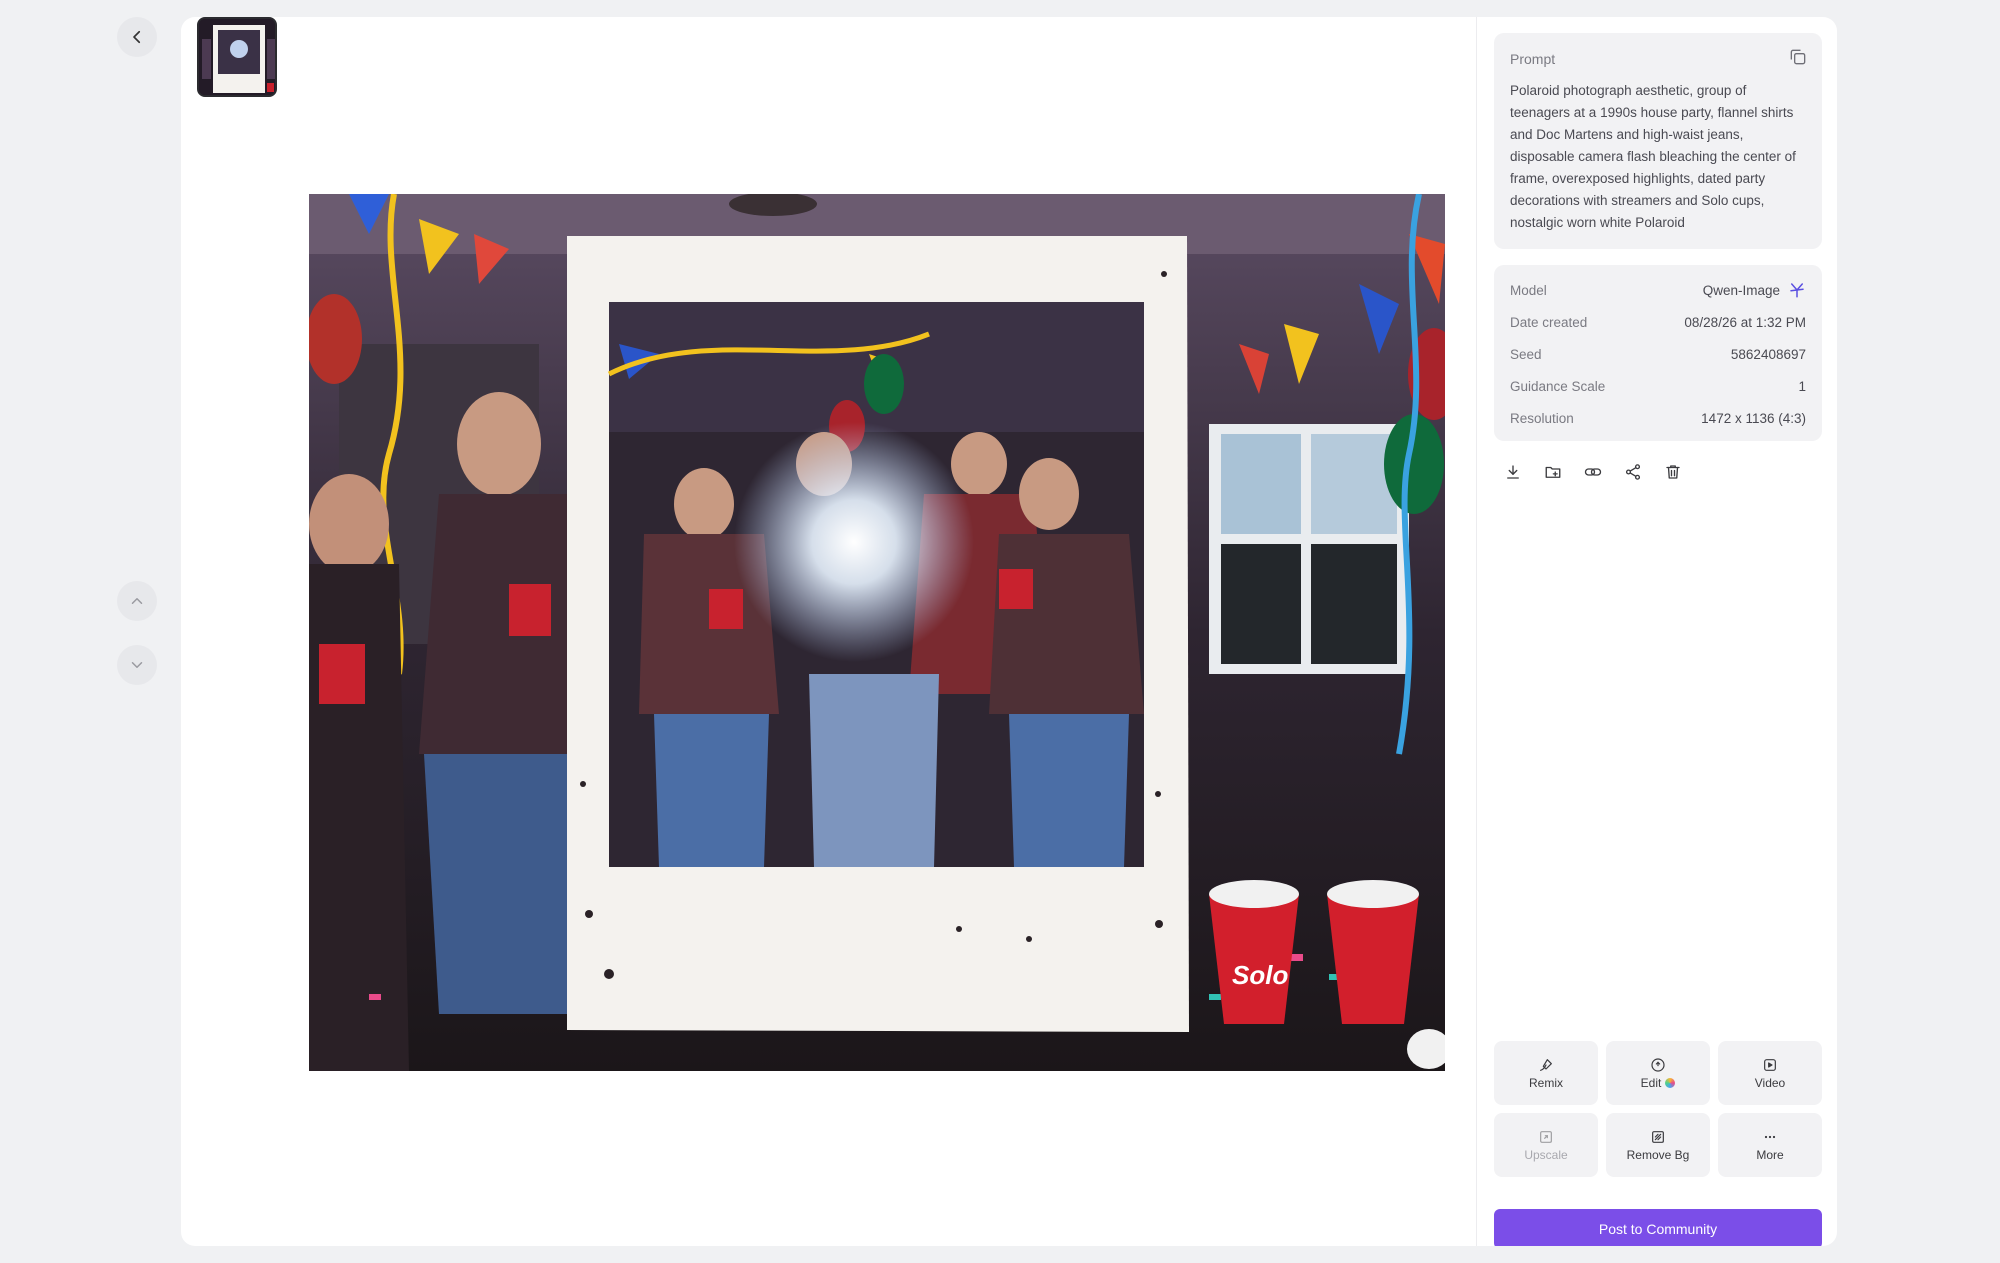 The width and height of the screenshot is (2000, 1263). I want to click on copy-prompt-button, so click(1798, 57).